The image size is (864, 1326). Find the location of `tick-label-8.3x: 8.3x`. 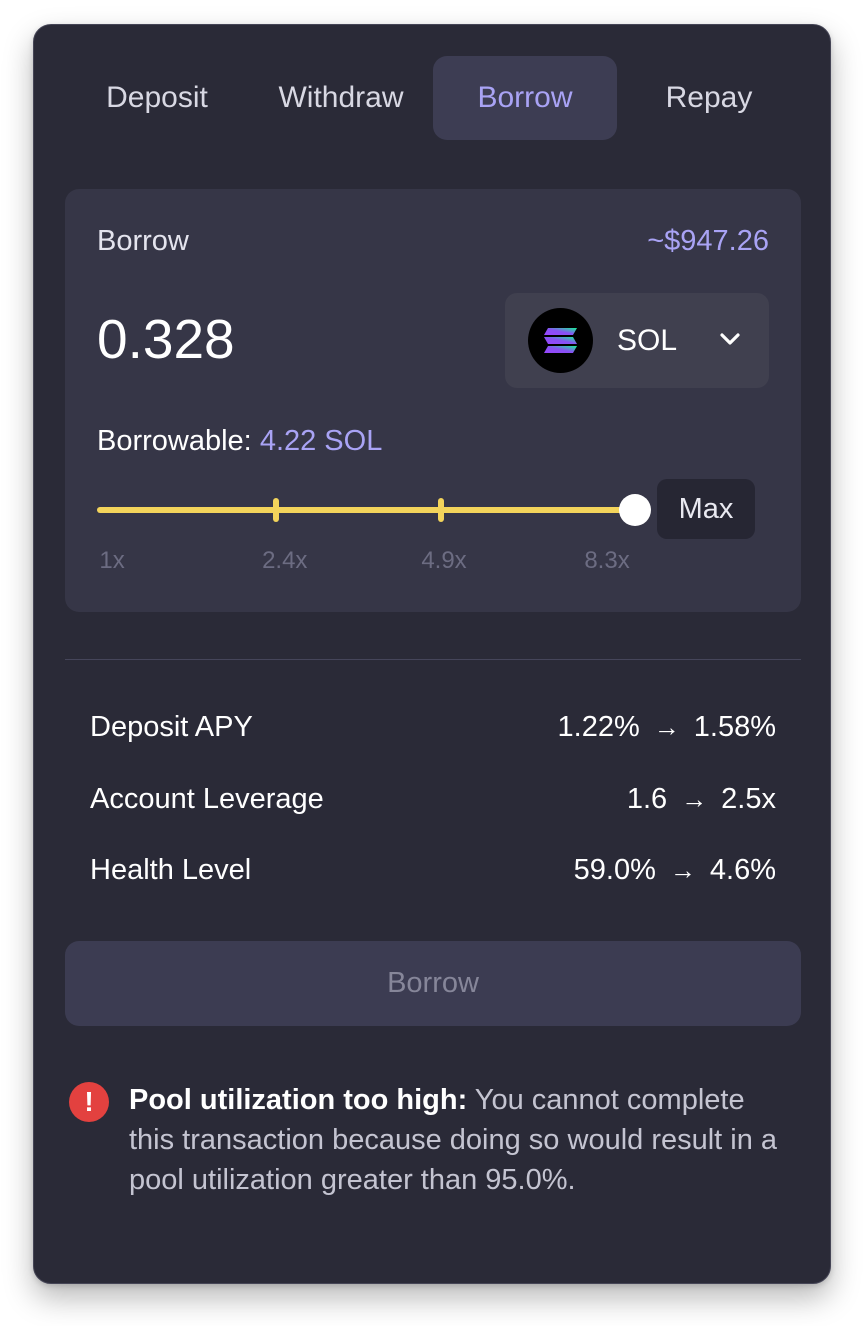

tick-label-8.3x: 8.3x is located at coordinates (607, 560).